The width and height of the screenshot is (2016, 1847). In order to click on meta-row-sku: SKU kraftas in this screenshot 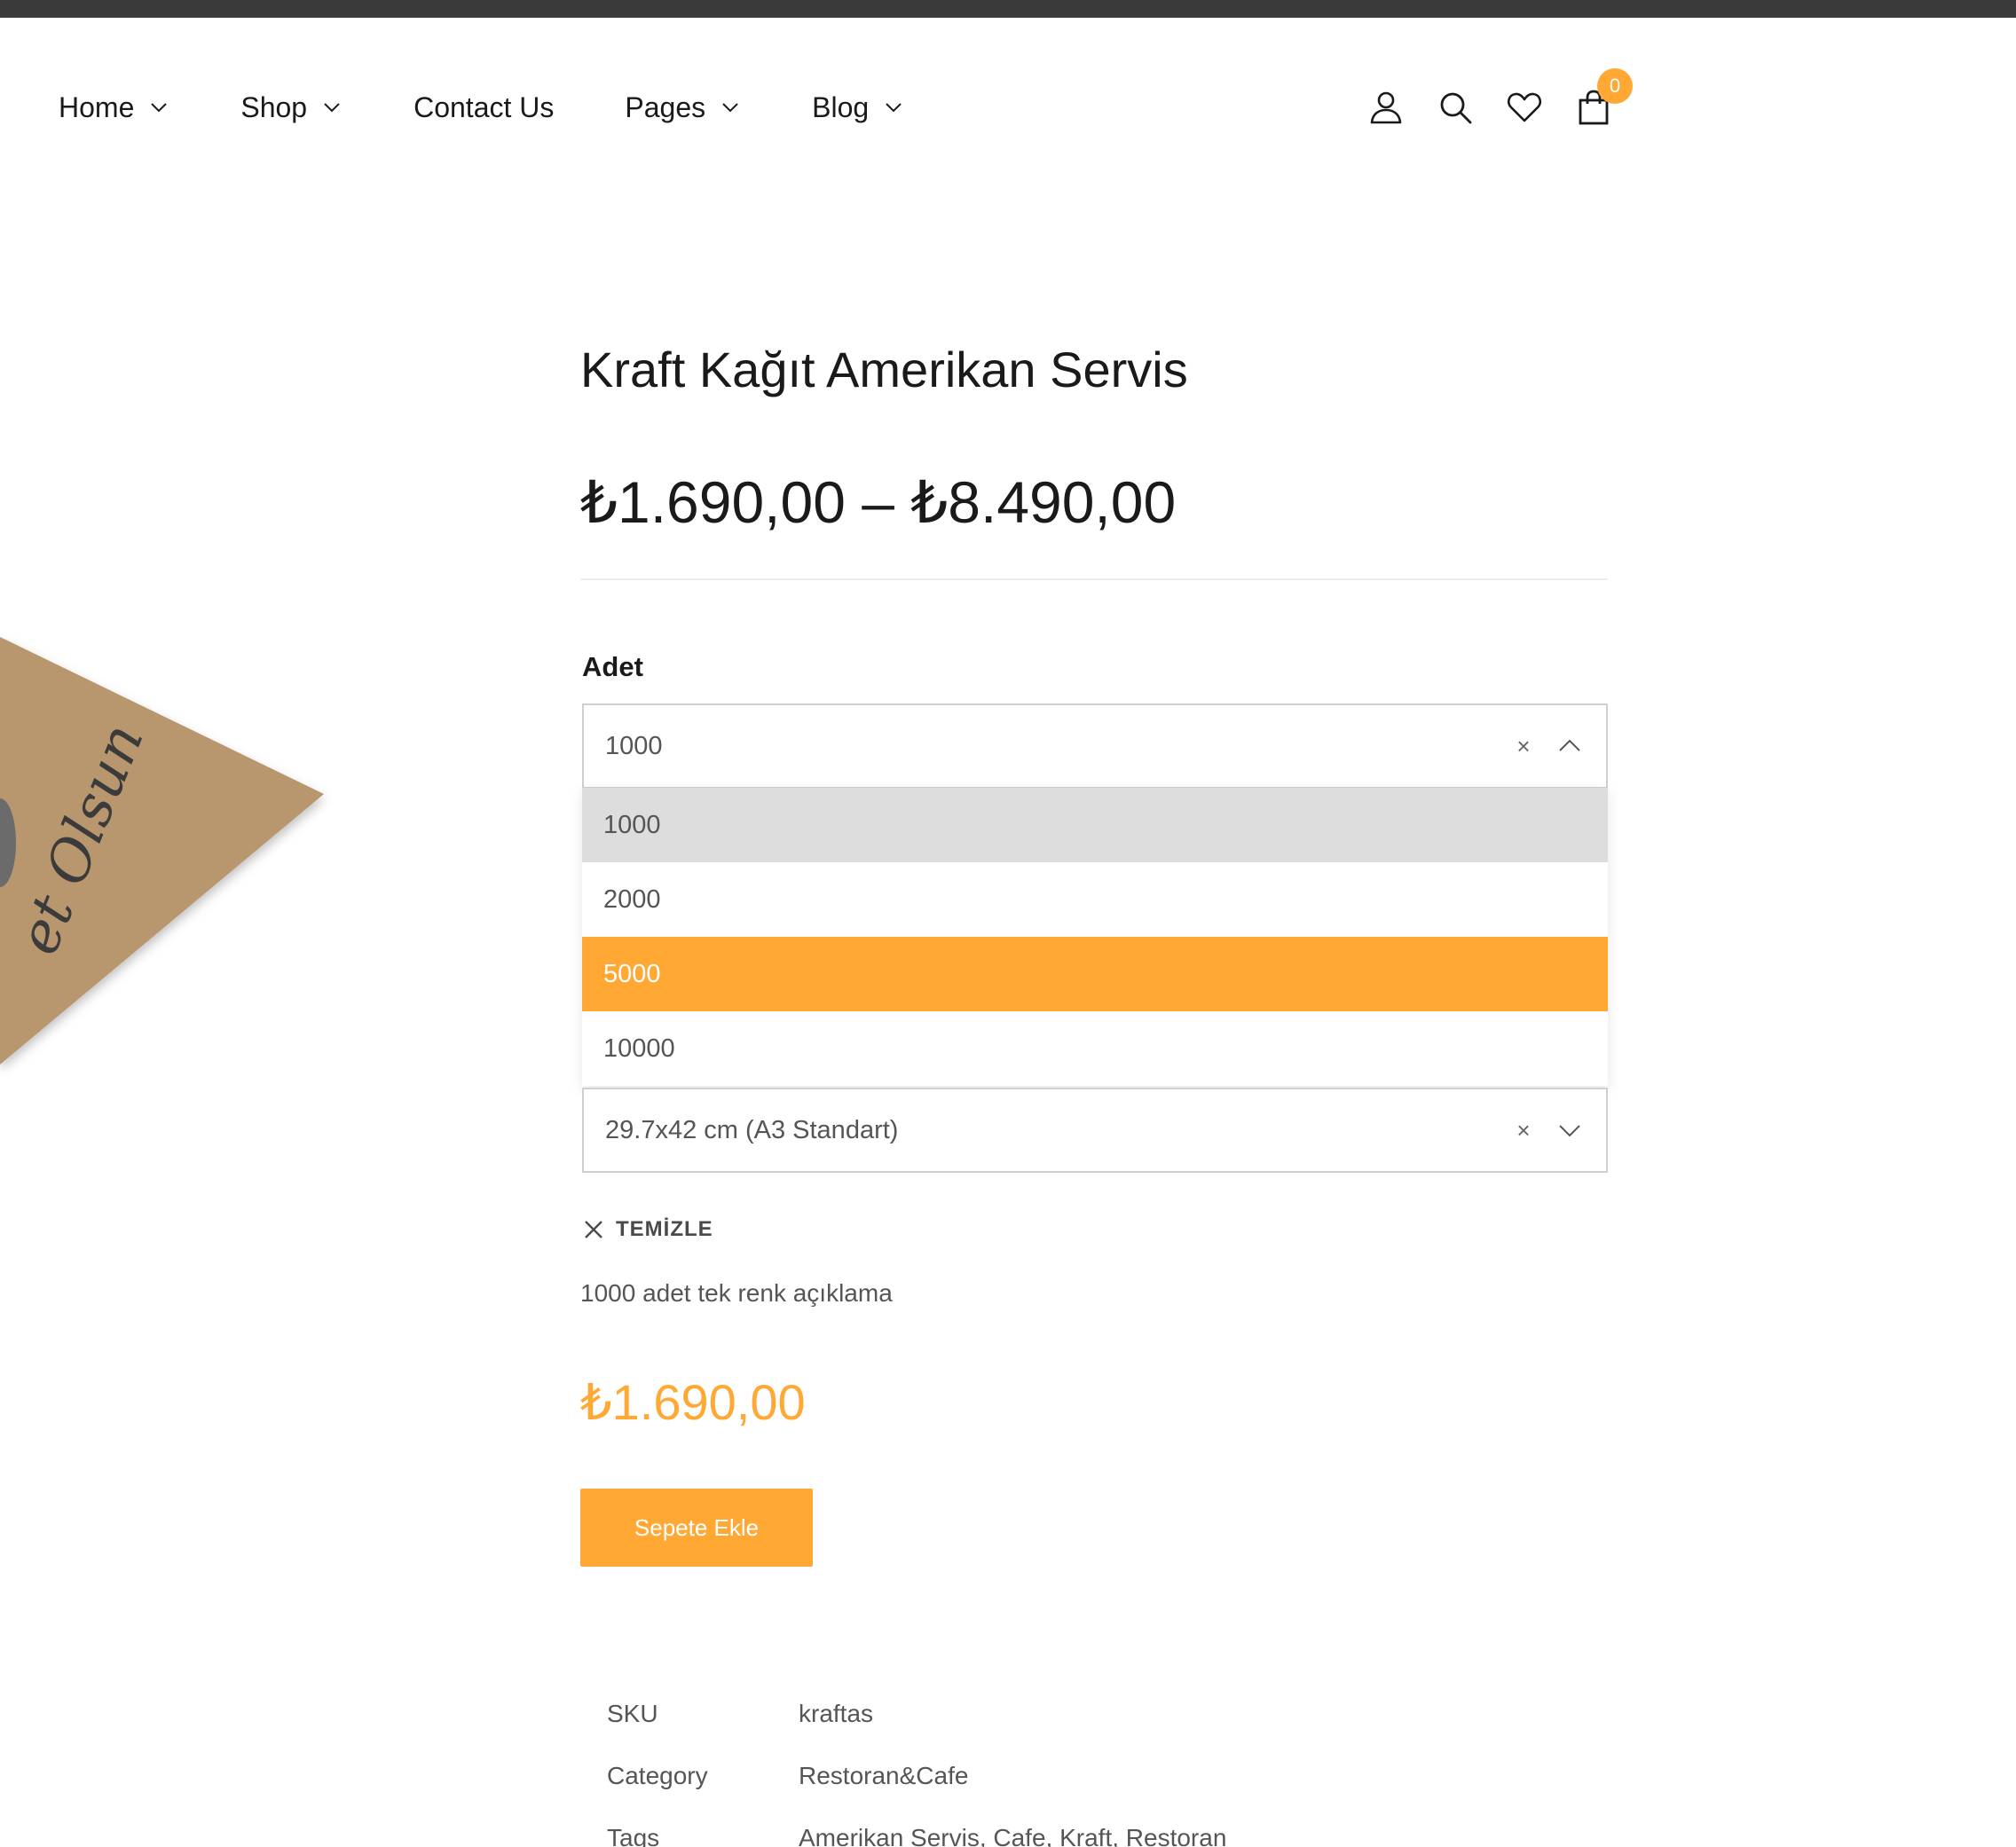, I will do `click(916, 1731)`.